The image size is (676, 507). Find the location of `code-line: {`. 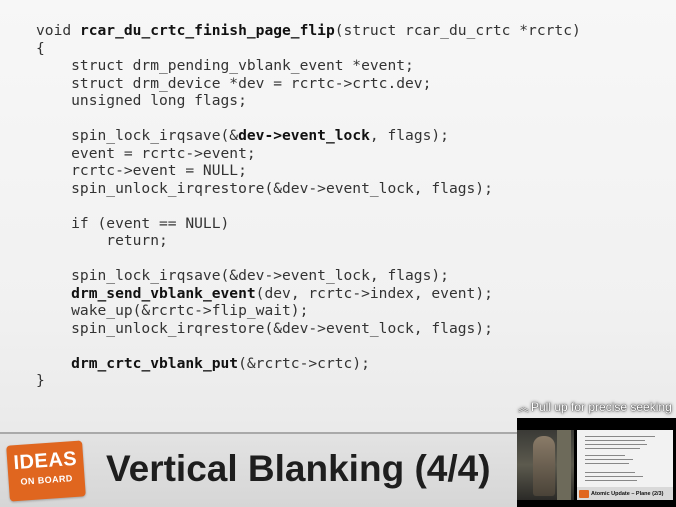

code-line: { is located at coordinates (349, 49).